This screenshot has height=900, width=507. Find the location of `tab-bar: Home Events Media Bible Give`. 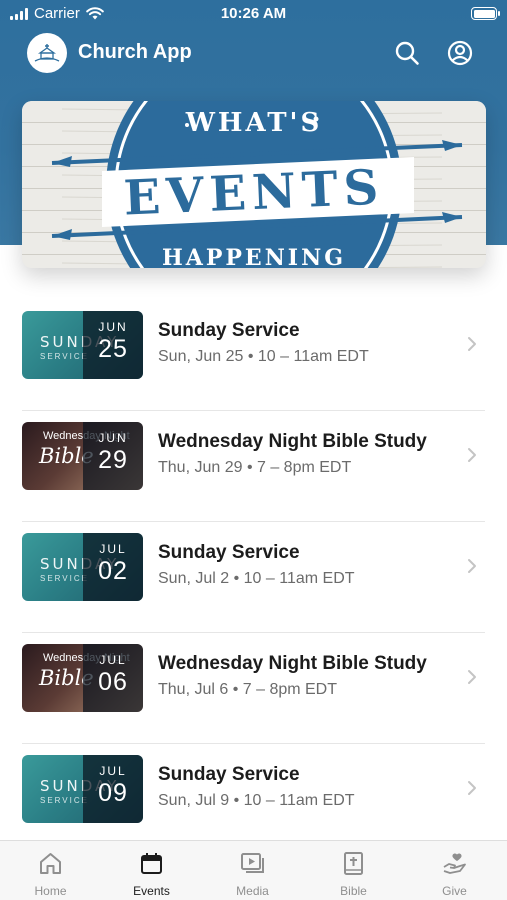

tab-bar: Home Events Media Bible Give is located at coordinates (253, 870).